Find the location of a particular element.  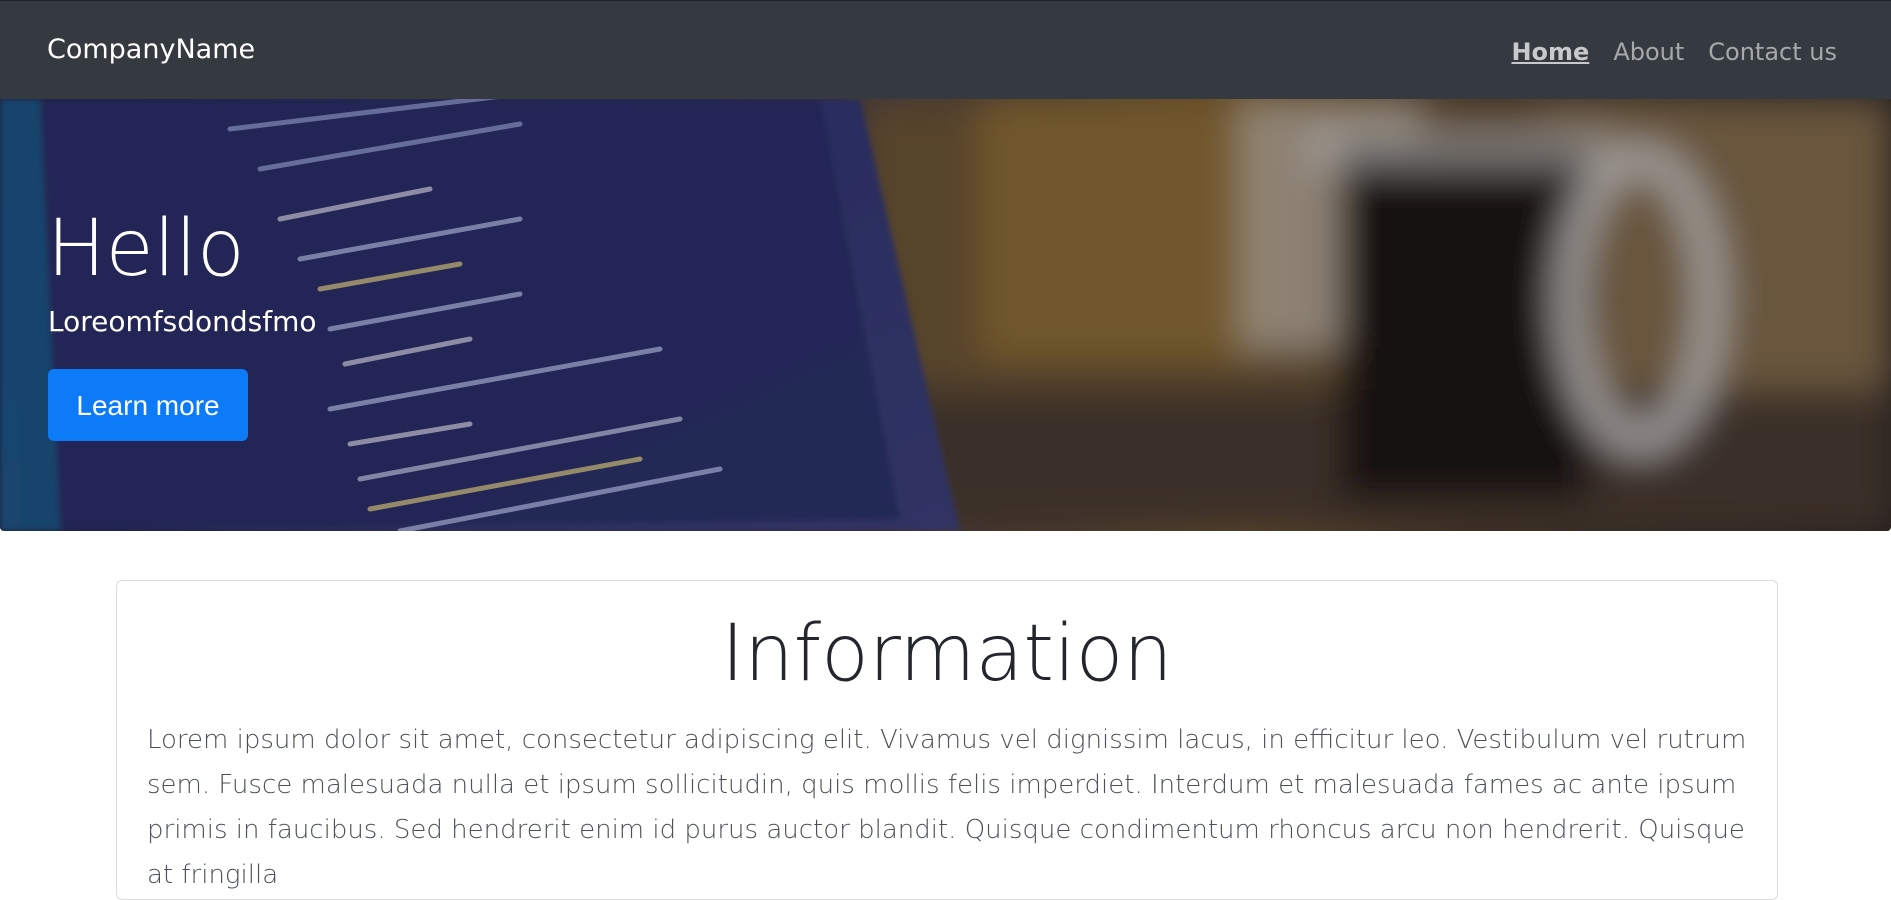

hero-subtitle: Loreomfsdondsfmo is located at coordinates (182, 321).